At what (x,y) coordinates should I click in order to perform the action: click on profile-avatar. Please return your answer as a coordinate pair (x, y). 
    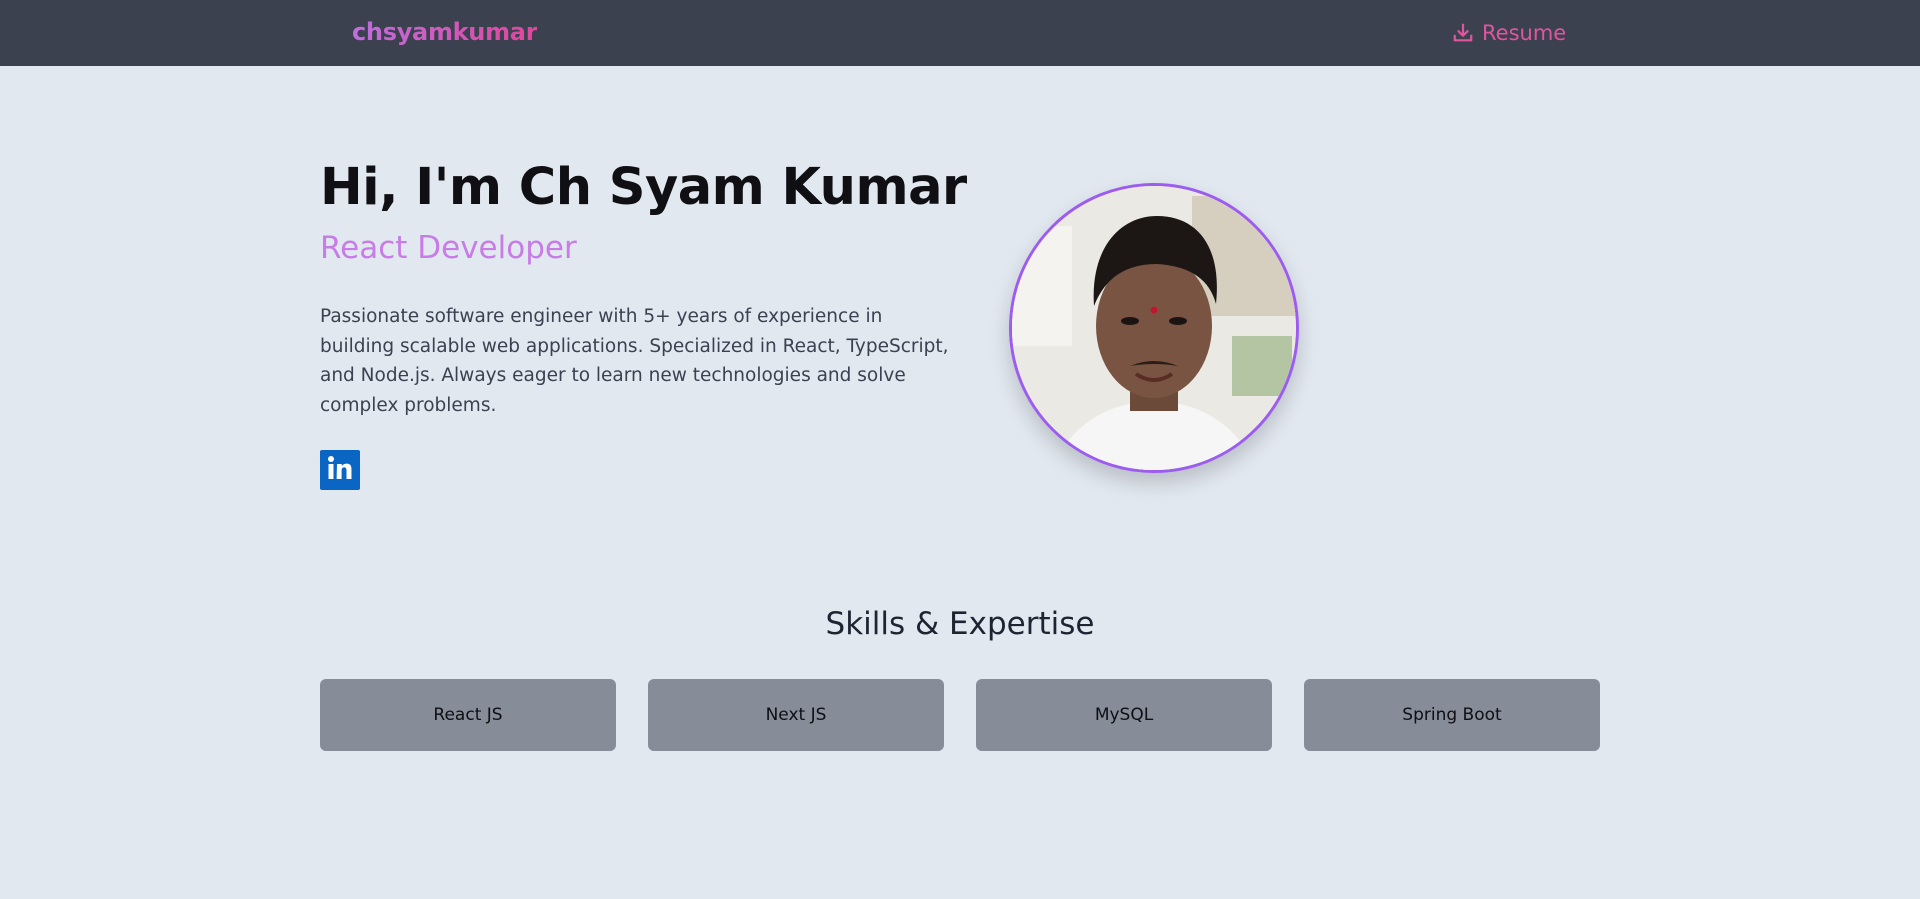
    Looking at the image, I should click on (1154, 328).